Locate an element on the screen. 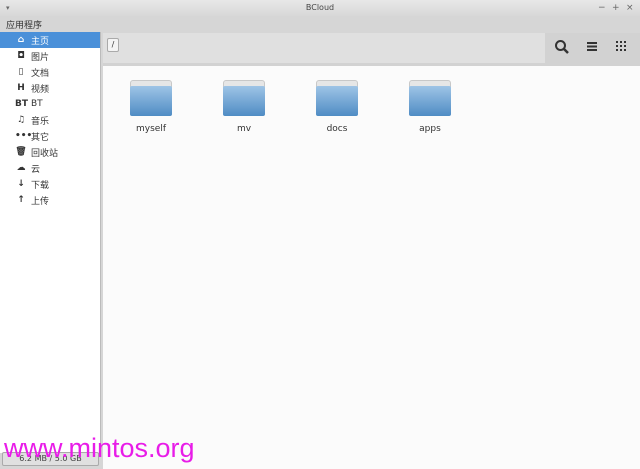 Image resolution: width=640 pixels, height=469 pixels. path-bar: / is located at coordinates (324, 48).